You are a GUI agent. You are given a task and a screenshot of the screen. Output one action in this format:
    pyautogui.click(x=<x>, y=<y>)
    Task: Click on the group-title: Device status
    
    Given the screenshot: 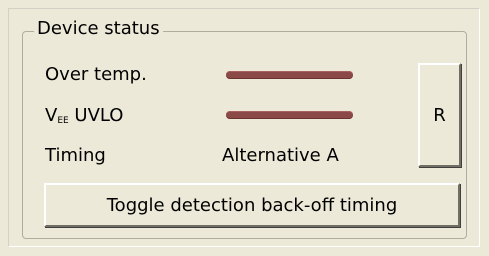 What is the action you would take?
    pyautogui.click(x=98, y=29)
    